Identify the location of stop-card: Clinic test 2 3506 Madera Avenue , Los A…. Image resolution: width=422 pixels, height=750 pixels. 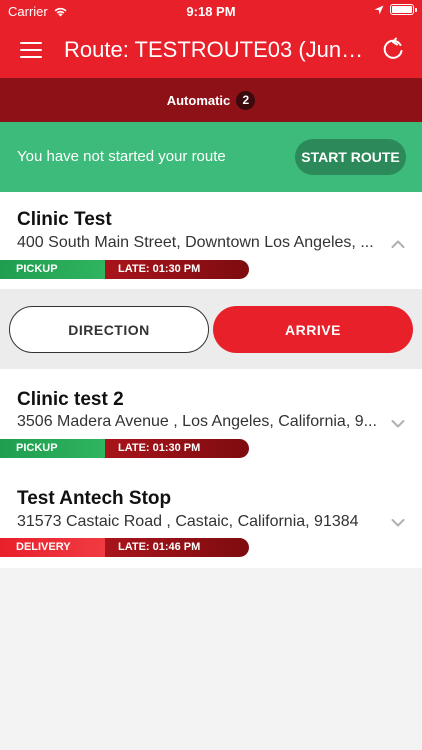
(211, 418).